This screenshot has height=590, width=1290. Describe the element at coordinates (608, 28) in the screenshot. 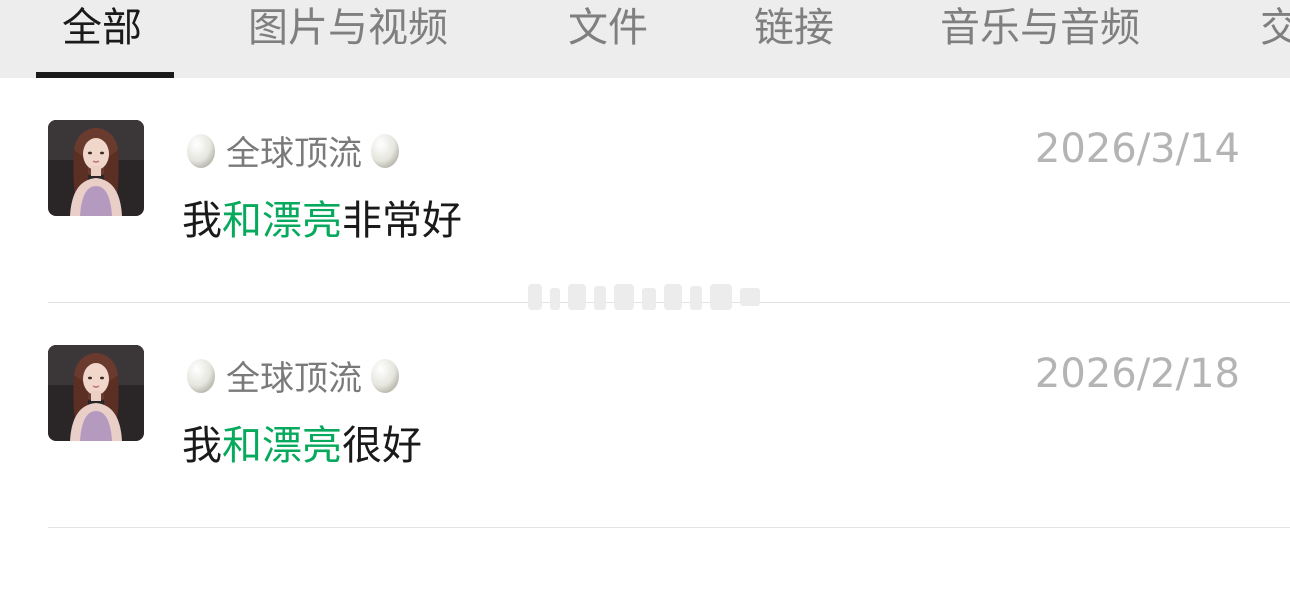

I see `tab-files: 文件` at that location.